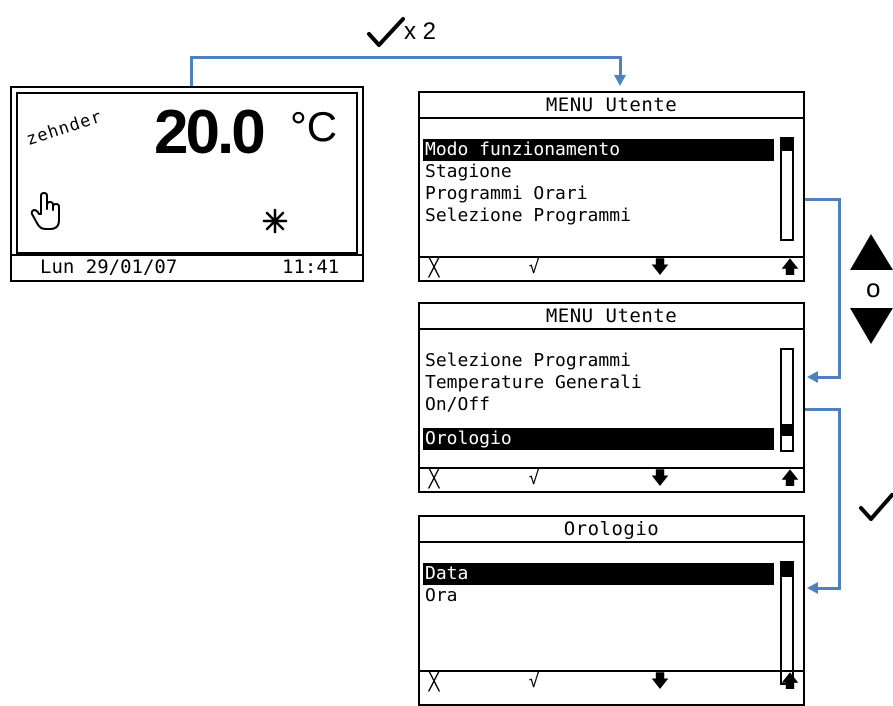  Describe the element at coordinates (314, 126) in the screenshot. I see `temperature-unit: °C` at that location.